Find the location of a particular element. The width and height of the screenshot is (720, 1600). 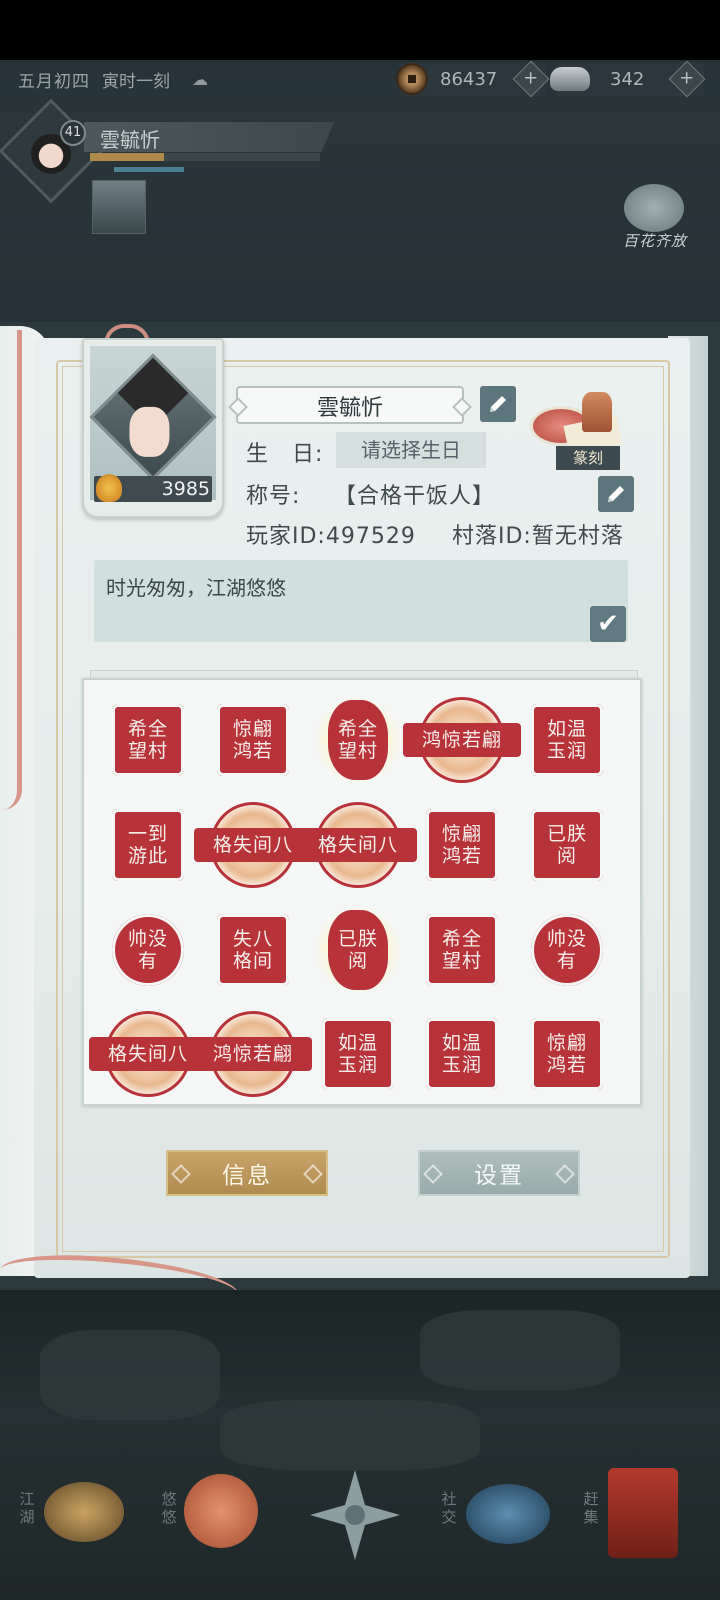

birthday-select: 请选择生日 is located at coordinates (411, 450).